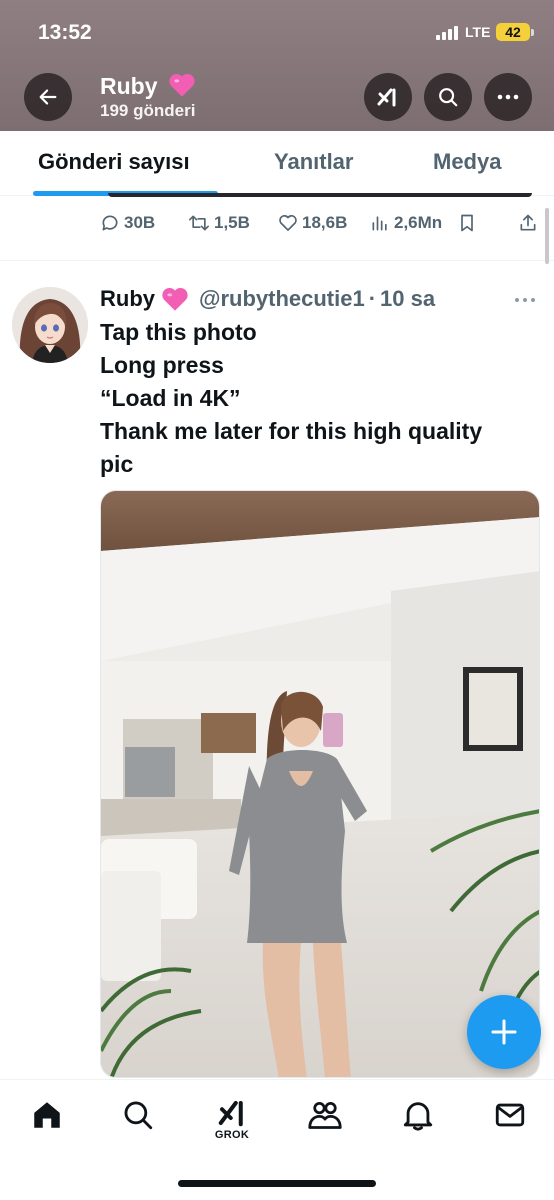 The width and height of the screenshot is (554, 1200). I want to click on home-icon, so click(47, 1115).